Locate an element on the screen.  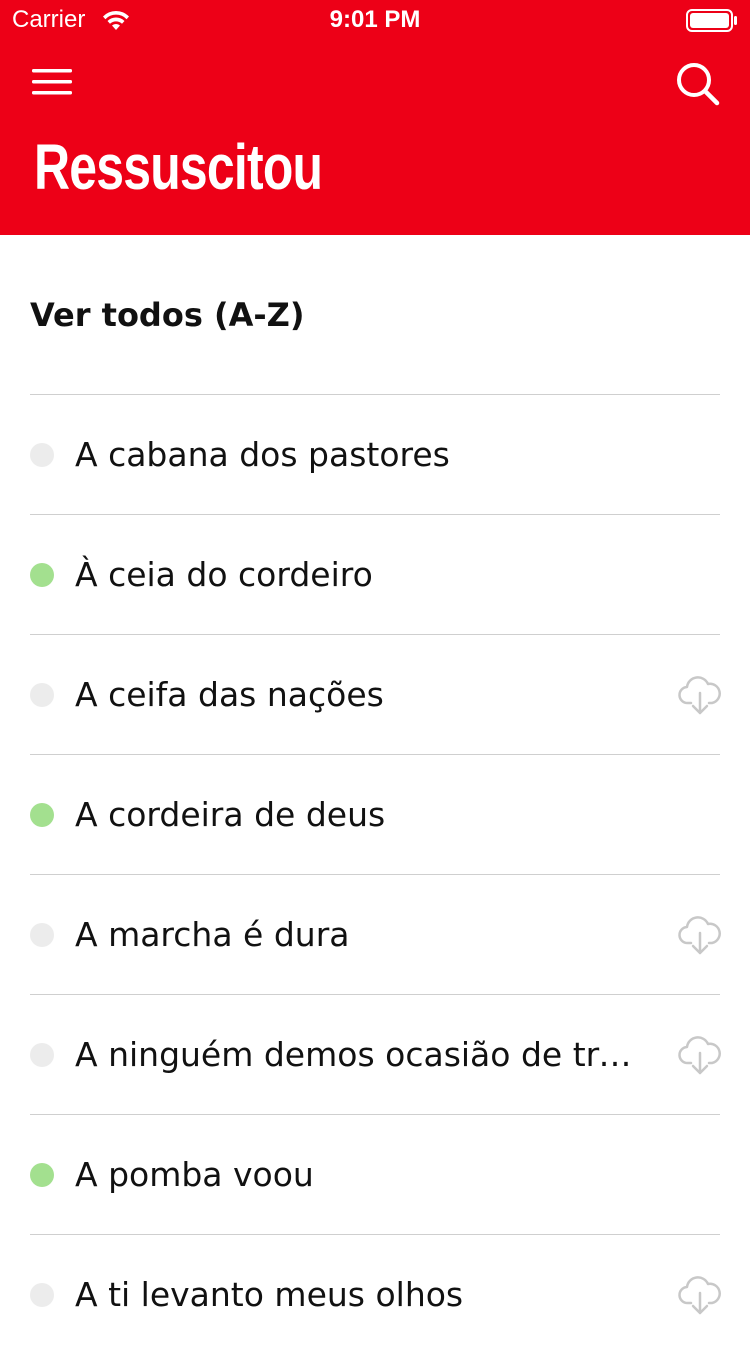
list-item: A marcha é dura is located at coordinates (376, 934).